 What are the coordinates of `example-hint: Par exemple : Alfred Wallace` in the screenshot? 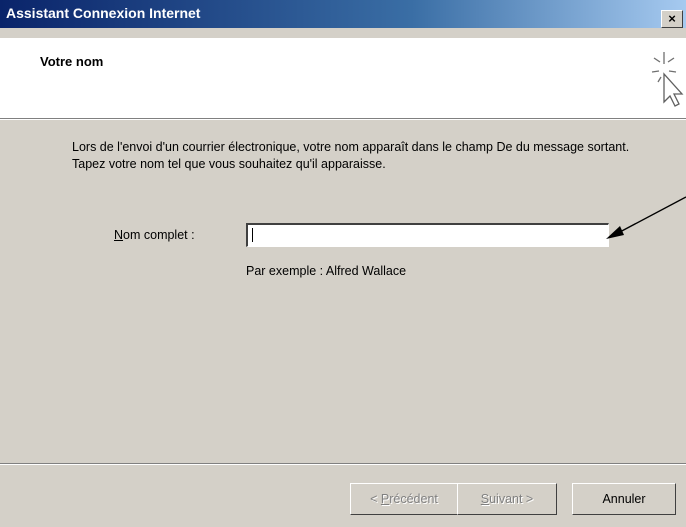 It's located at (326, 271).